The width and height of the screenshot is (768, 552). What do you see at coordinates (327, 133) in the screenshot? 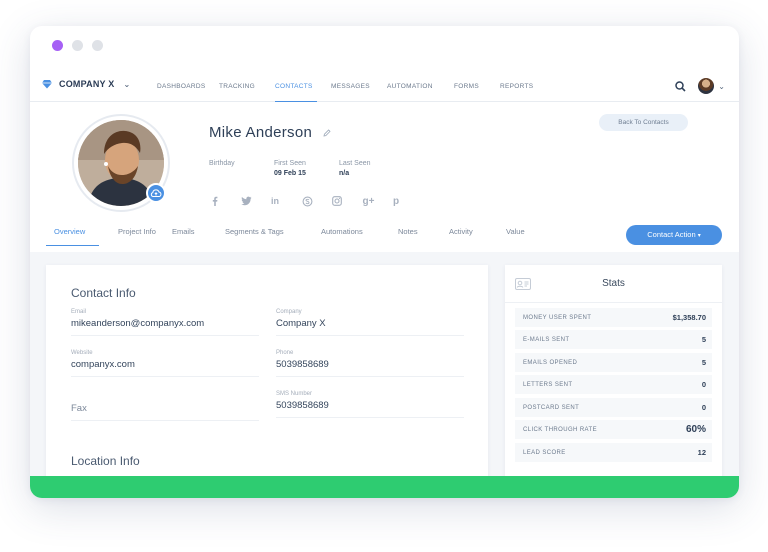
I see `edit-pencil-icon` at bounding box center [327, 133].